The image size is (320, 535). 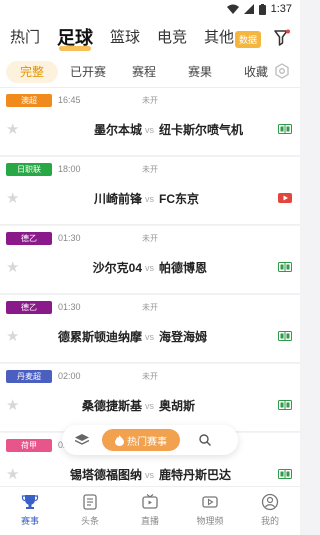 What do you see at coordinates (29, 376) in the screenshot?
I see `league-badge: 丹麦超` at bounding box center [29, 376].